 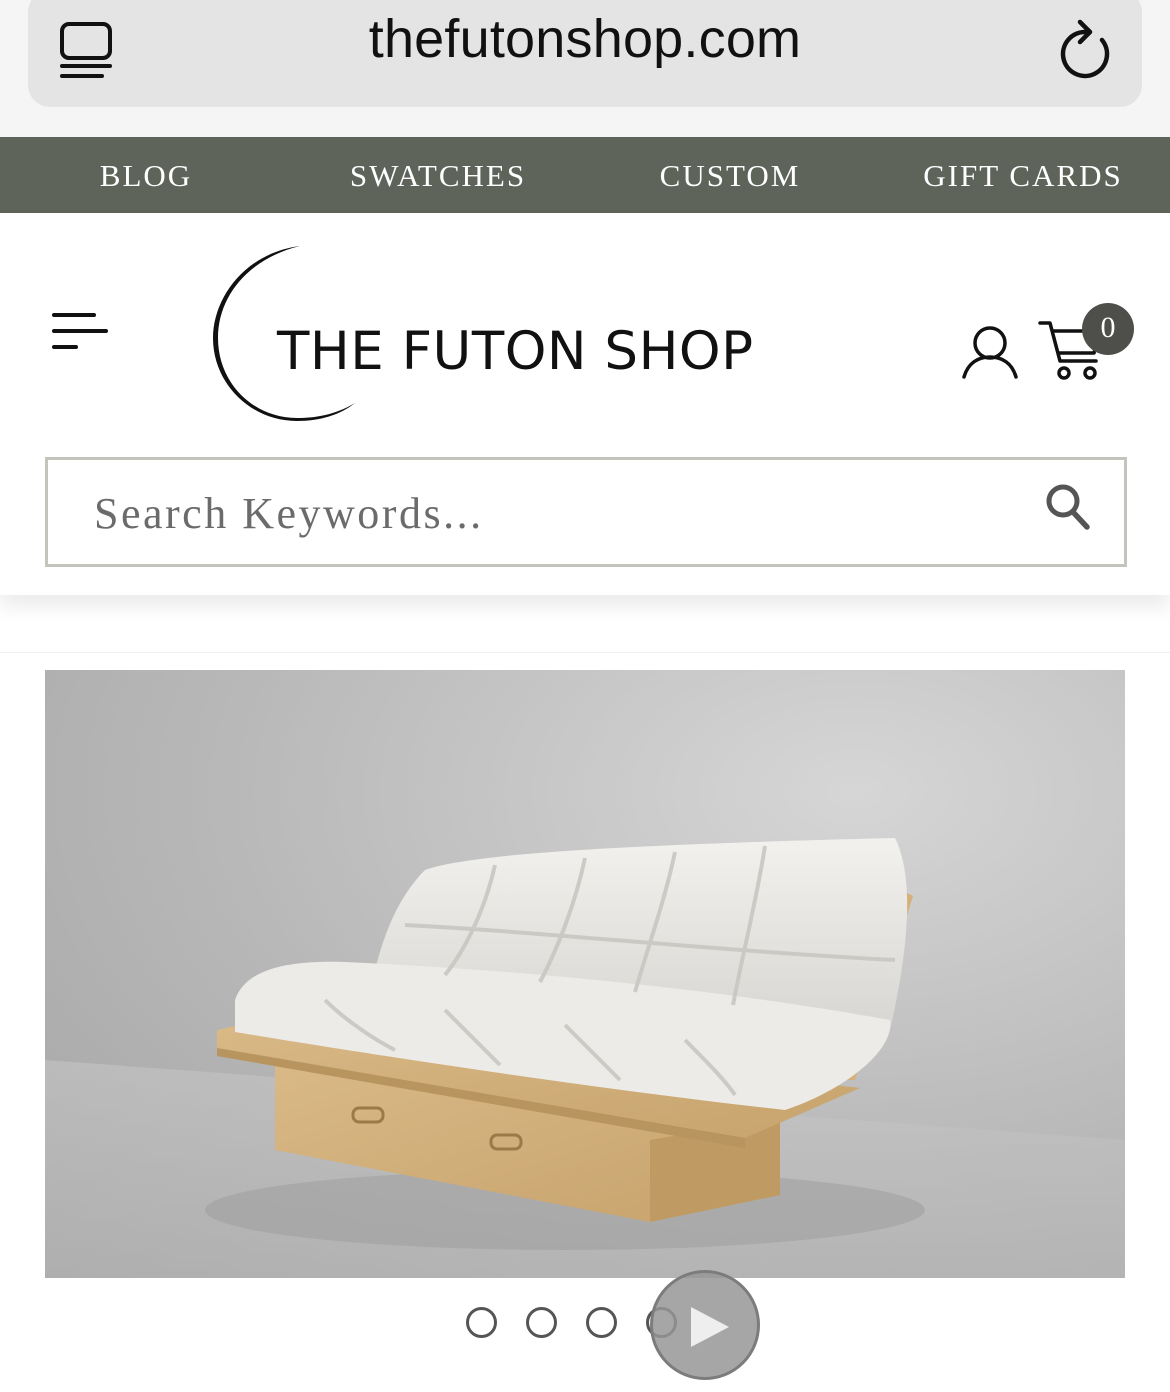 What do you see at coordinates (1022, 175) in the screenshot?
I see `nav-item-gift-cards: GIFT CARDS` at bounding box center [1022, 175].